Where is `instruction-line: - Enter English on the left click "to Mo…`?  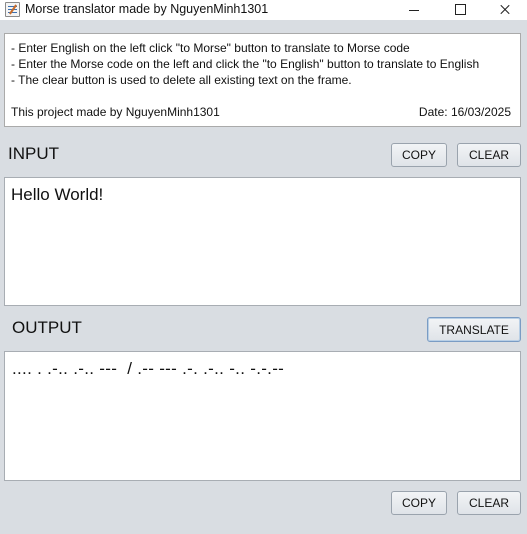
instruction-line: - Enter English on the left click "to Mo… is located at coordinates (210, 48).